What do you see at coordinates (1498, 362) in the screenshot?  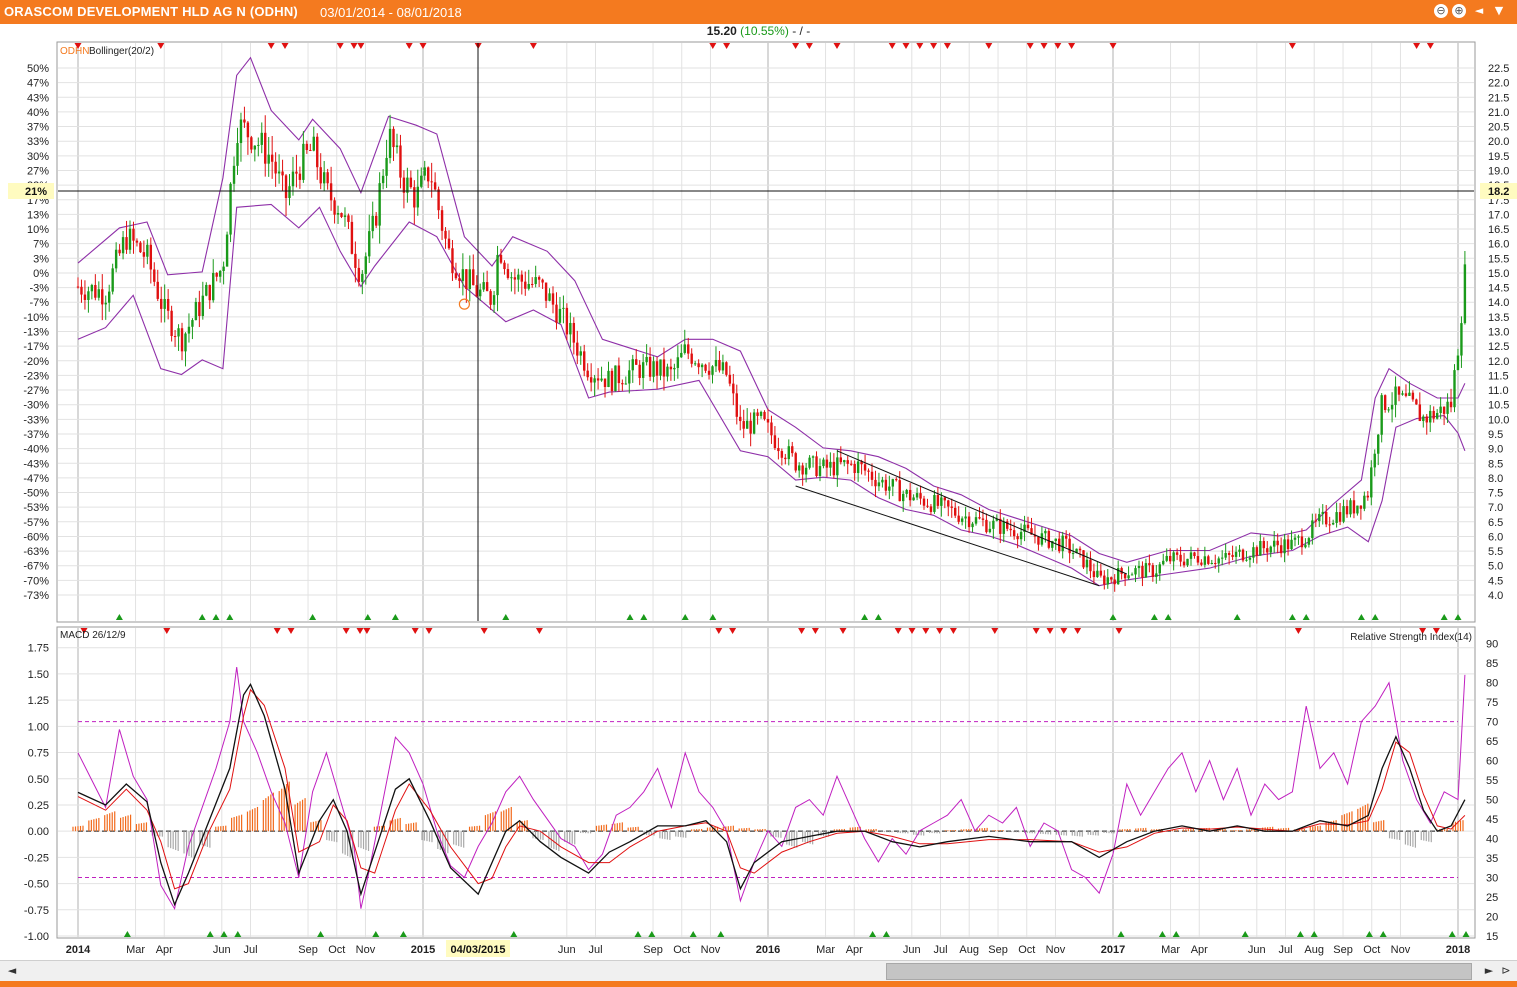 I see `price-tick-label: 12.0` at bounding box center [1498, 362].